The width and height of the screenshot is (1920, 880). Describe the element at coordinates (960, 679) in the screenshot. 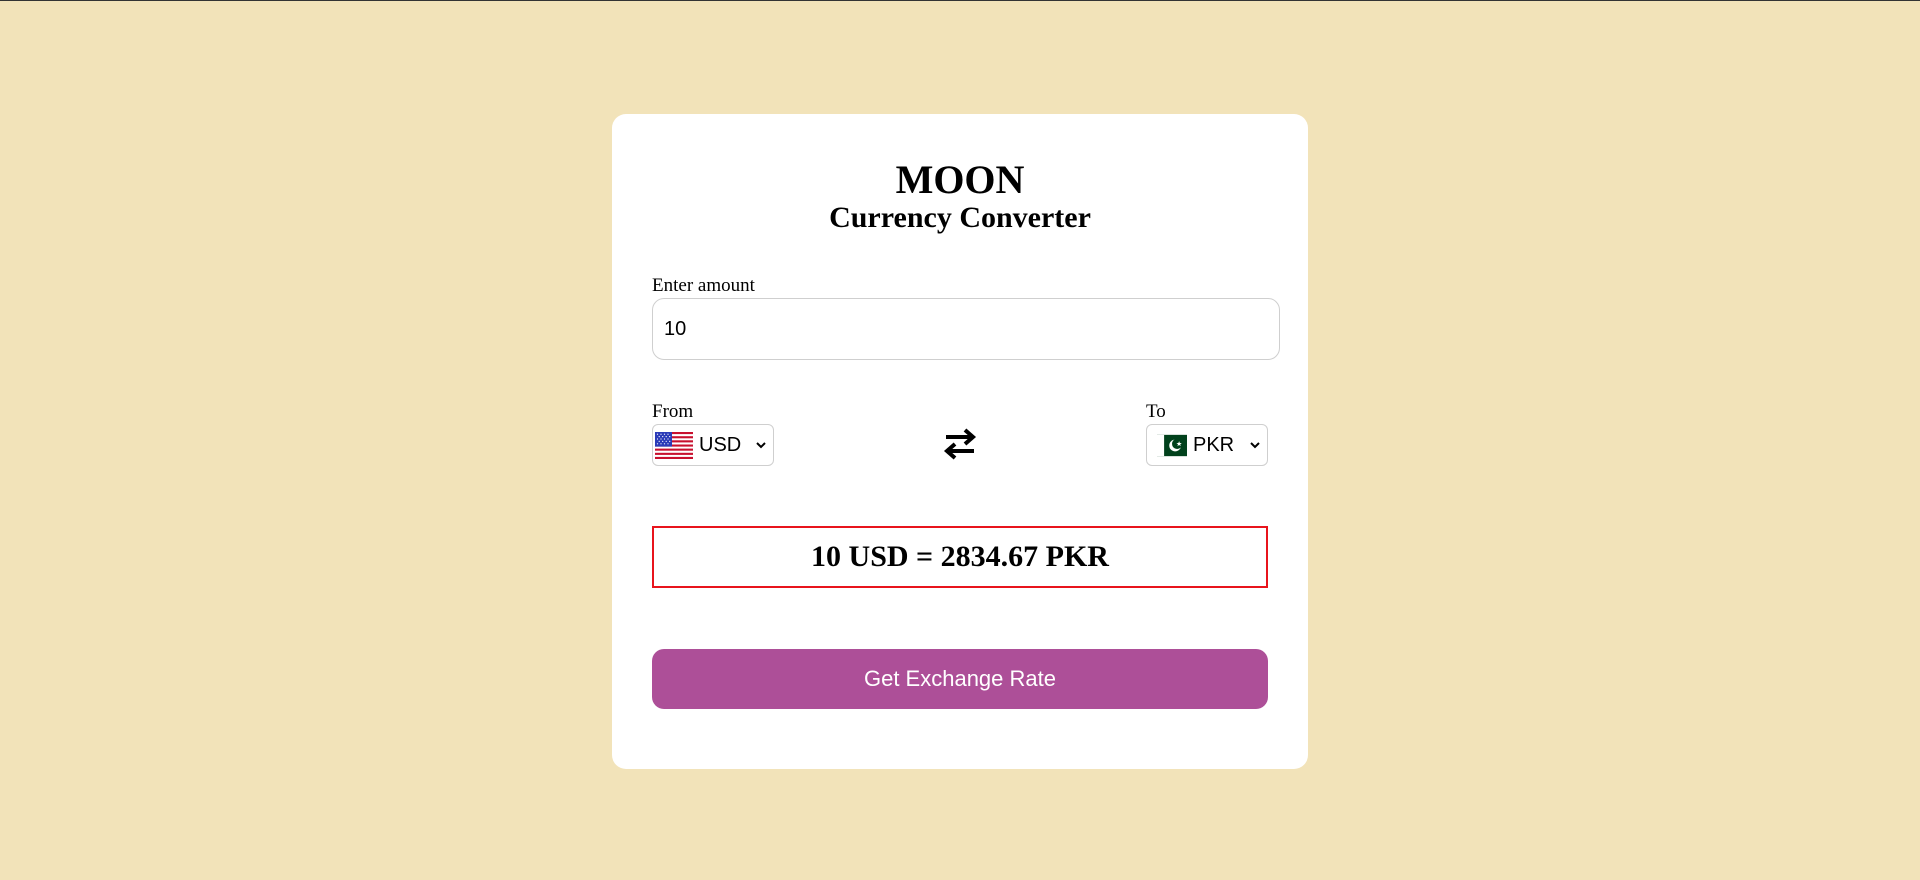

I see `get-exchange-rate-button: Get Exchange Rate` at that location.